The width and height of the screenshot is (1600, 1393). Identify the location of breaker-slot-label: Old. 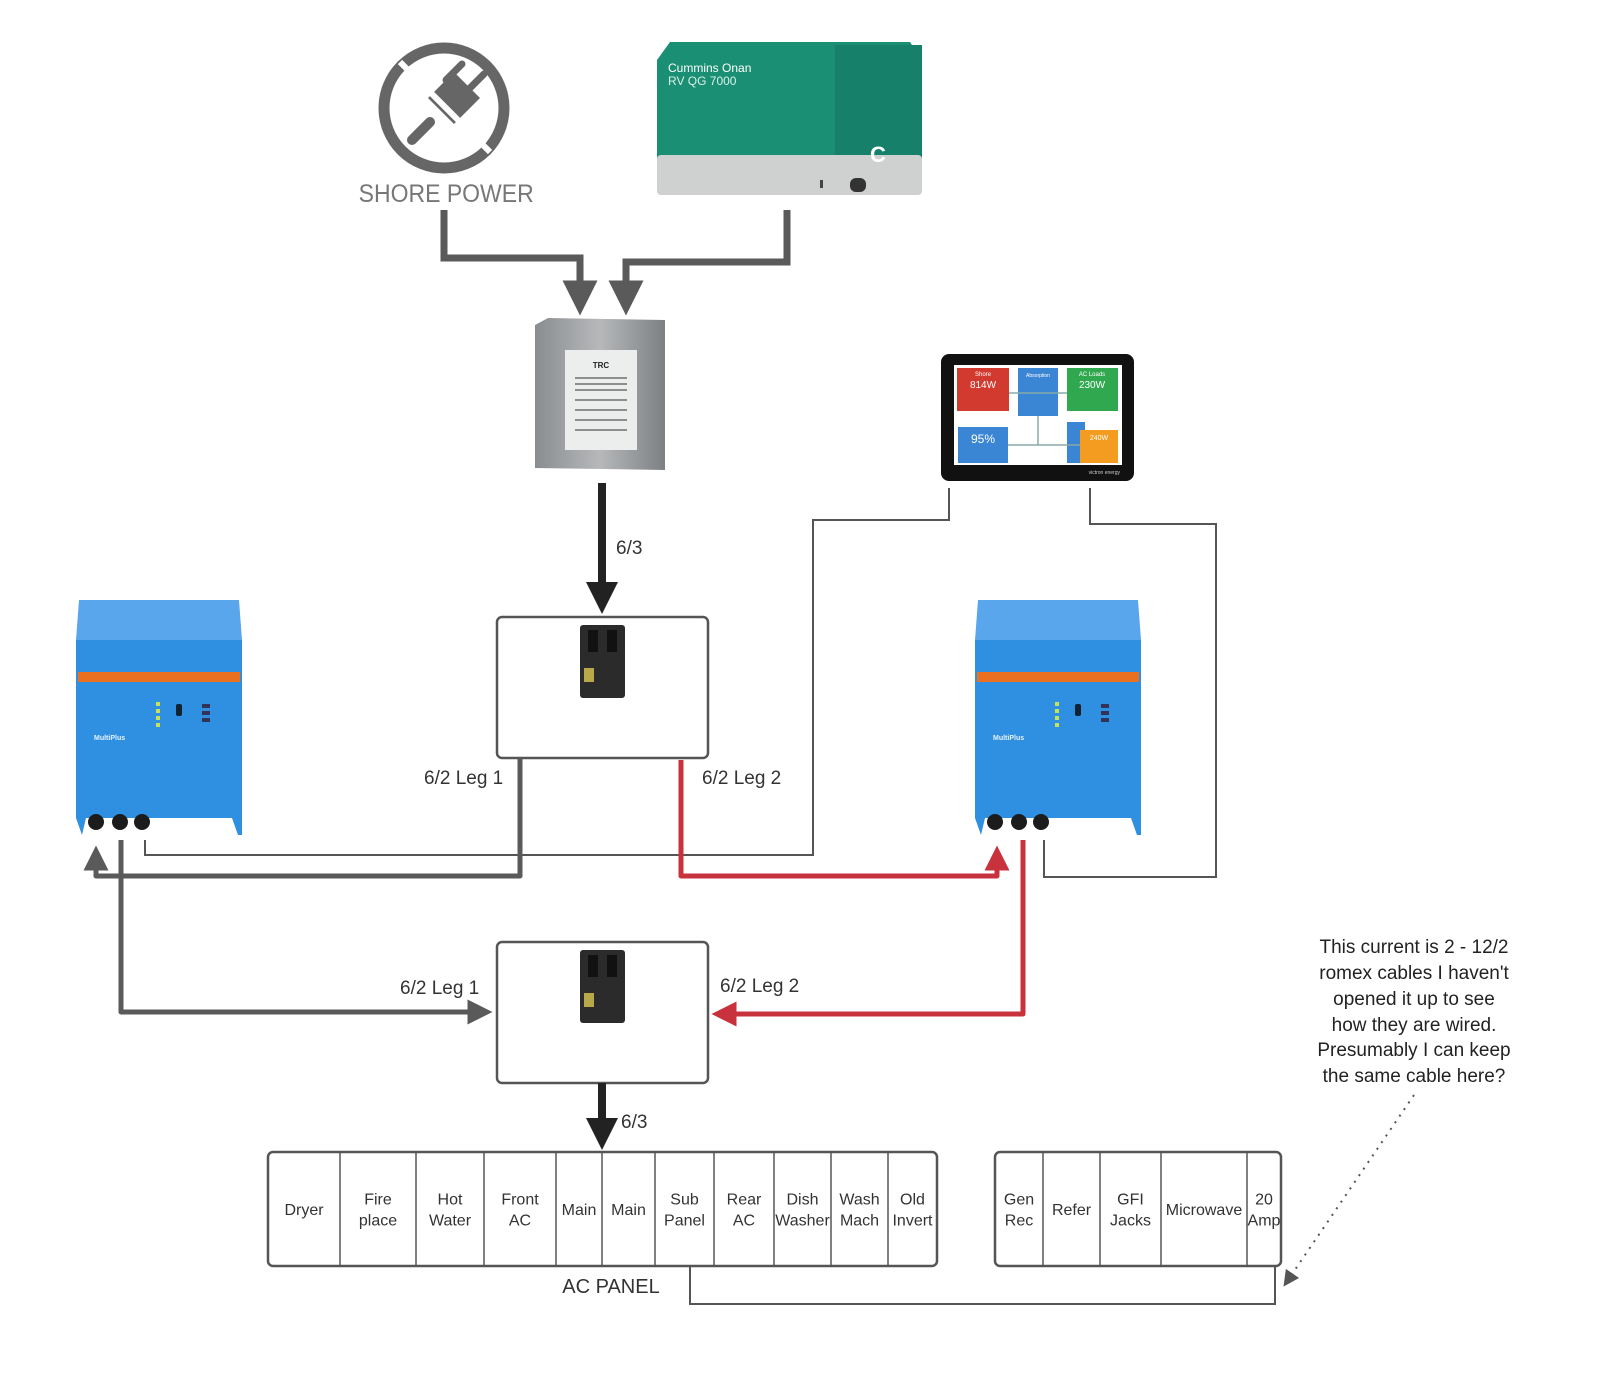
(912, 1200).